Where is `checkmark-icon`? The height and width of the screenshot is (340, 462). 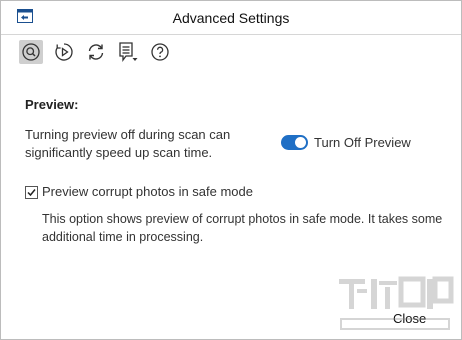
checkmark-icon is located at coordinates (31, 193).